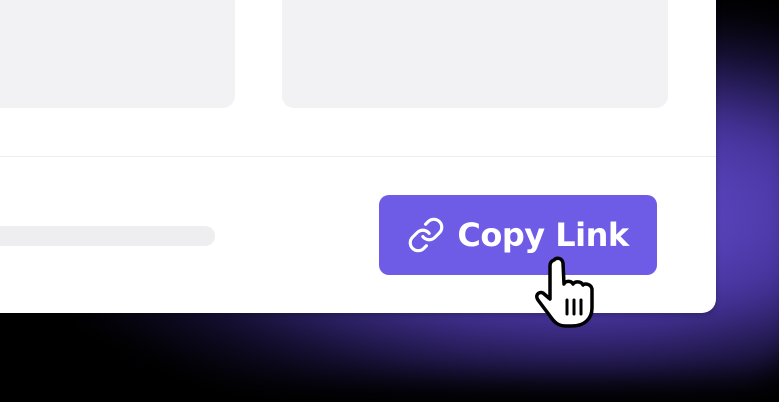  What do you see at coordinates (475, 54) in the screenshot?
I see `preview-tile-right` at bounding box center [475, 54].